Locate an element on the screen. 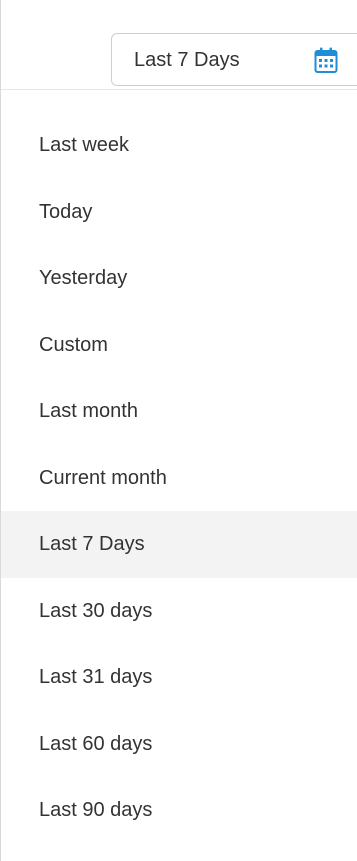 The width and height of the screenshot is (357, 861). option-last-month: Last month is located at coordinates (179, 411).